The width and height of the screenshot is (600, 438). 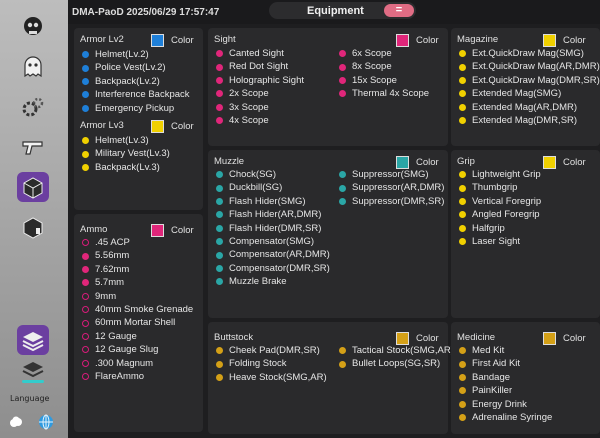 I want to click on cloud-icon, so click(x=16, y=422).